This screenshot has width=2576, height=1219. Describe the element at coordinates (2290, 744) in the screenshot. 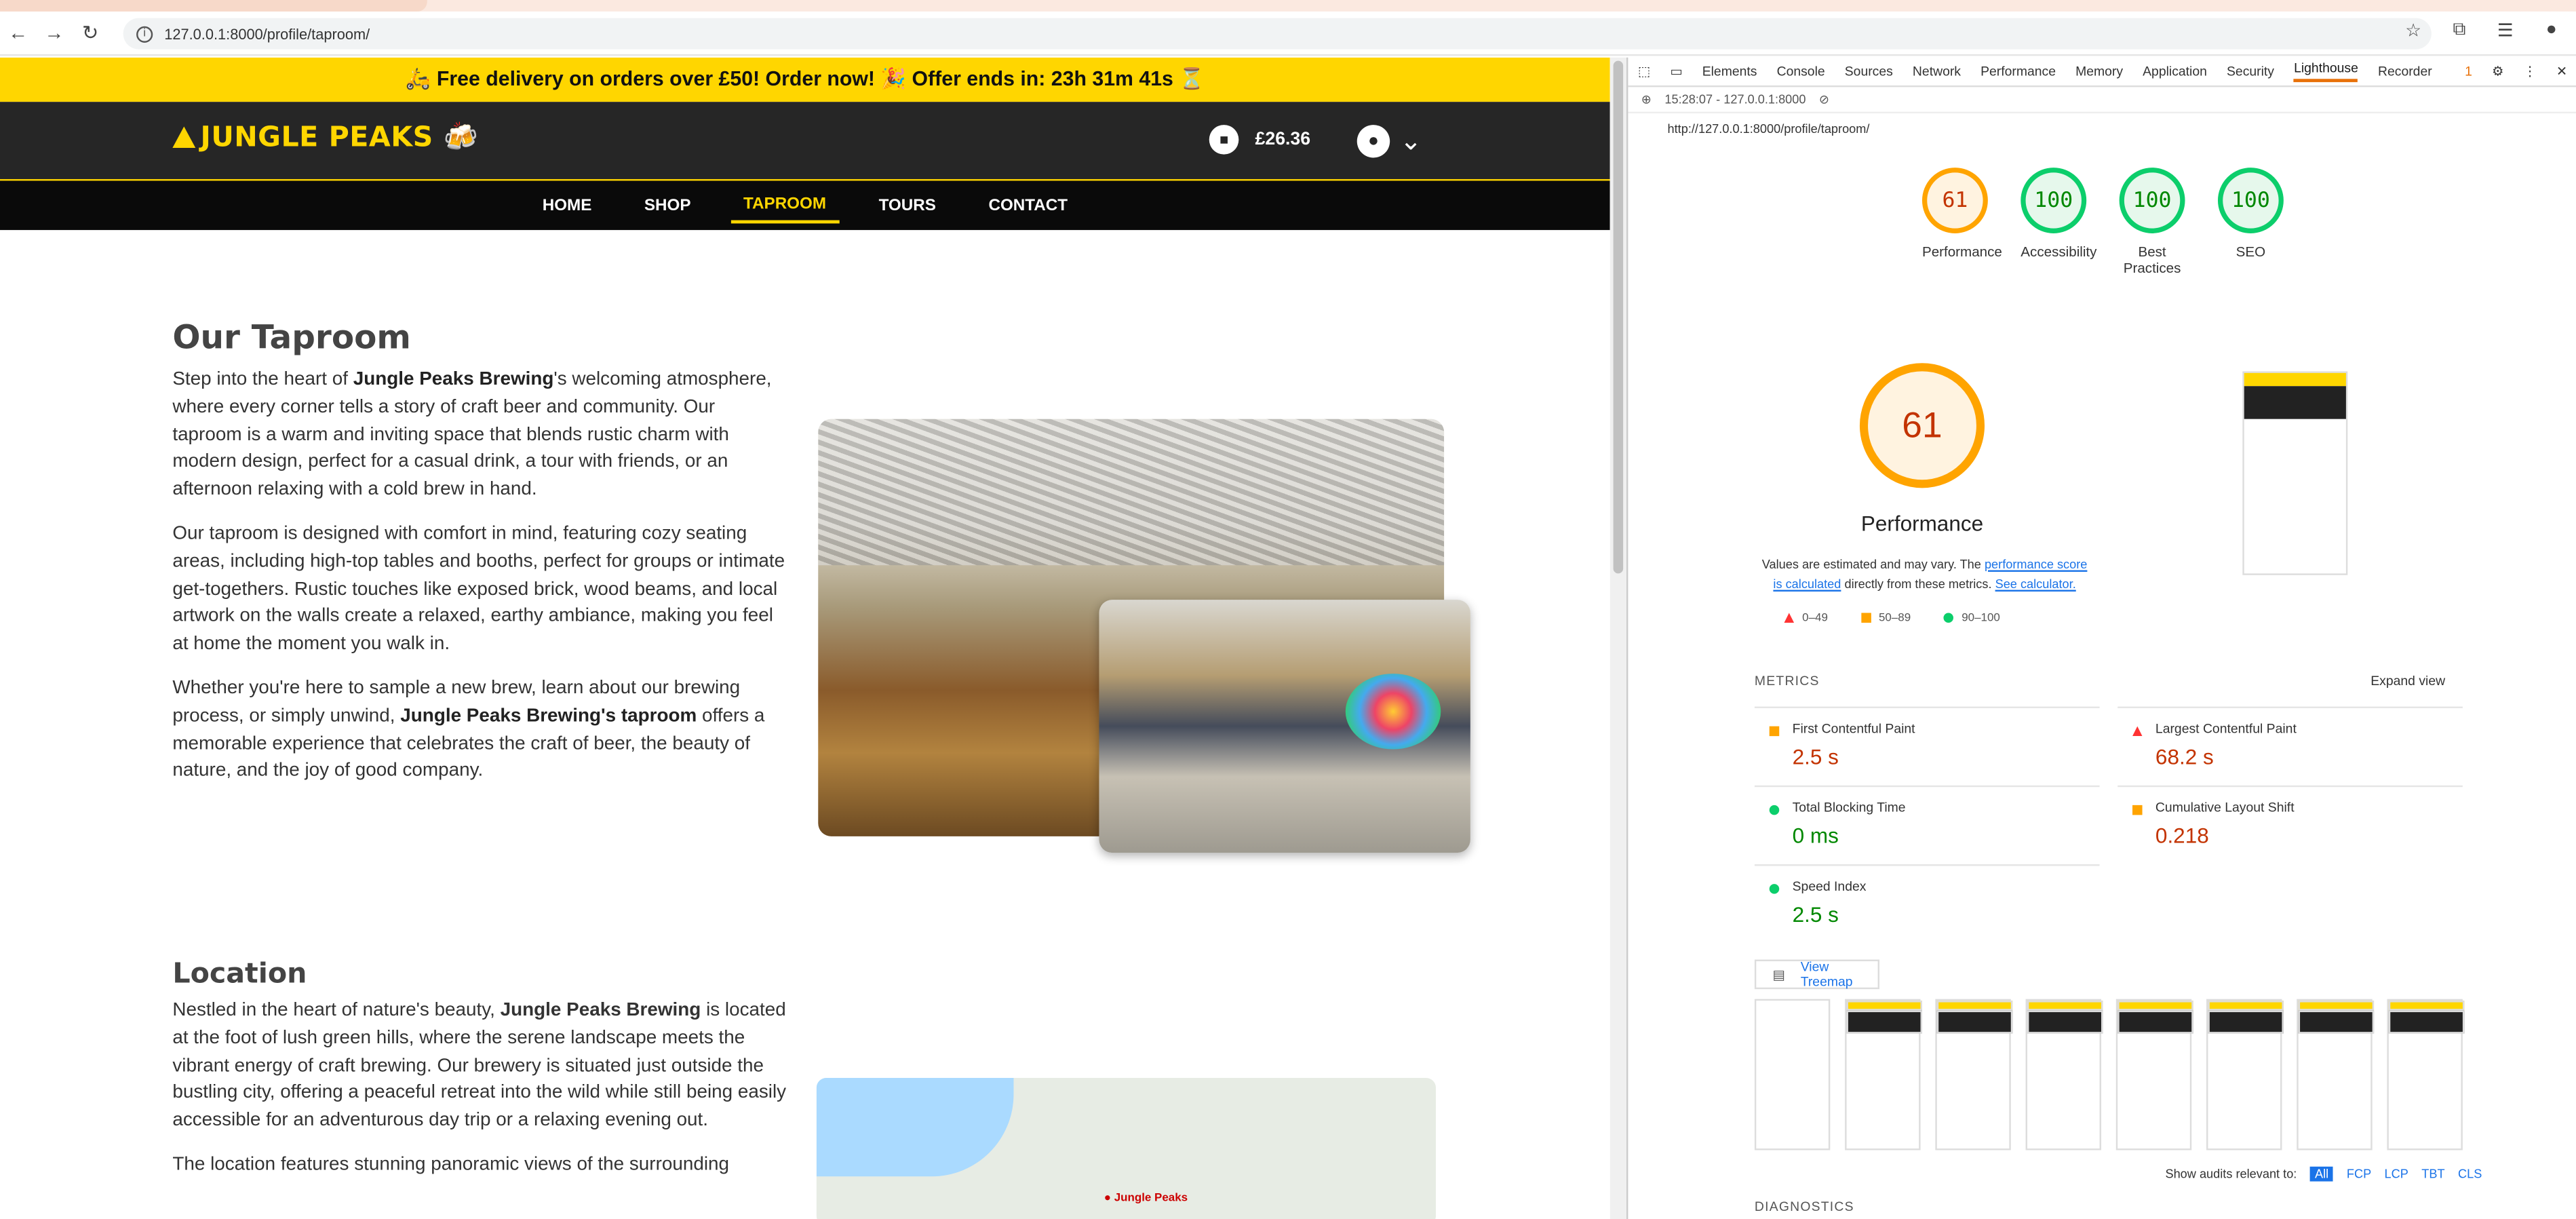

I see `metric-lcp: Largest Contentful Paint 68.2 s` at that location.